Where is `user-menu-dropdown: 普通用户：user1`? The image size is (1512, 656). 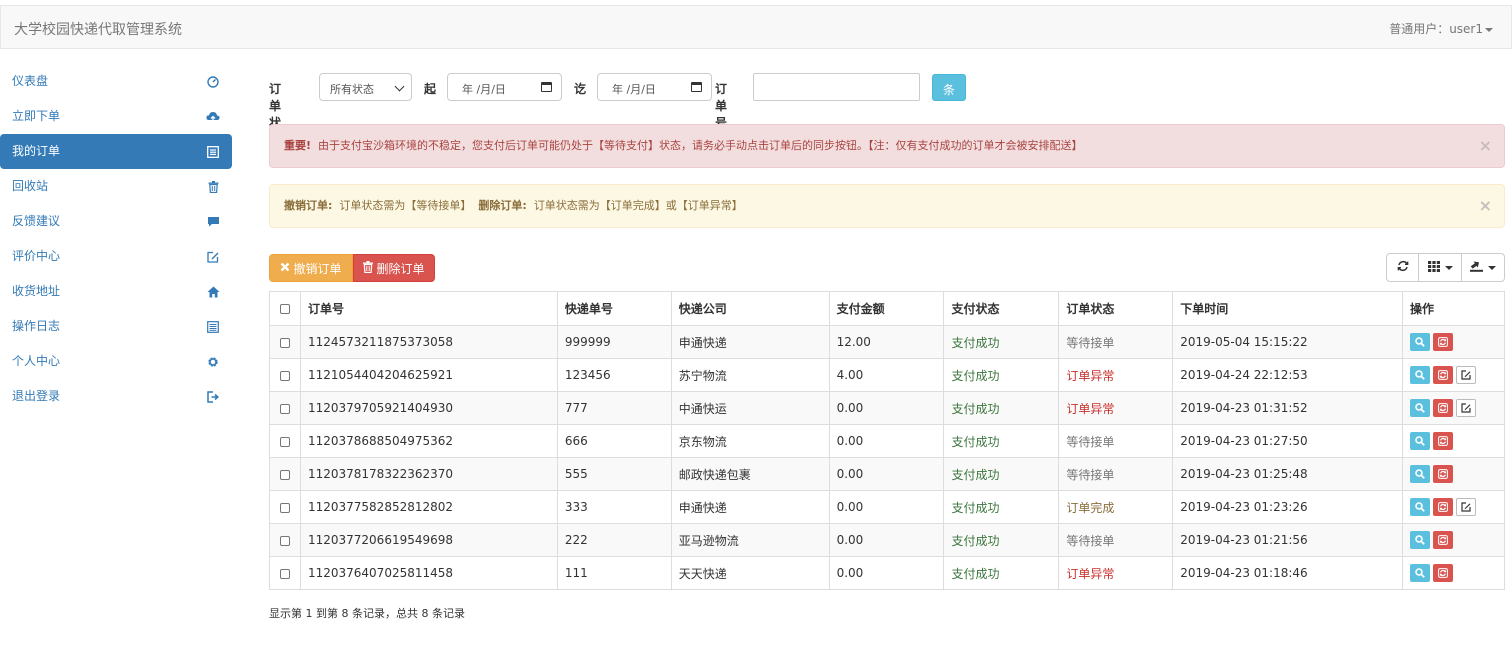 user-menu-dropdown: 普通用户：user1 is located at coordinates (1441, 28).